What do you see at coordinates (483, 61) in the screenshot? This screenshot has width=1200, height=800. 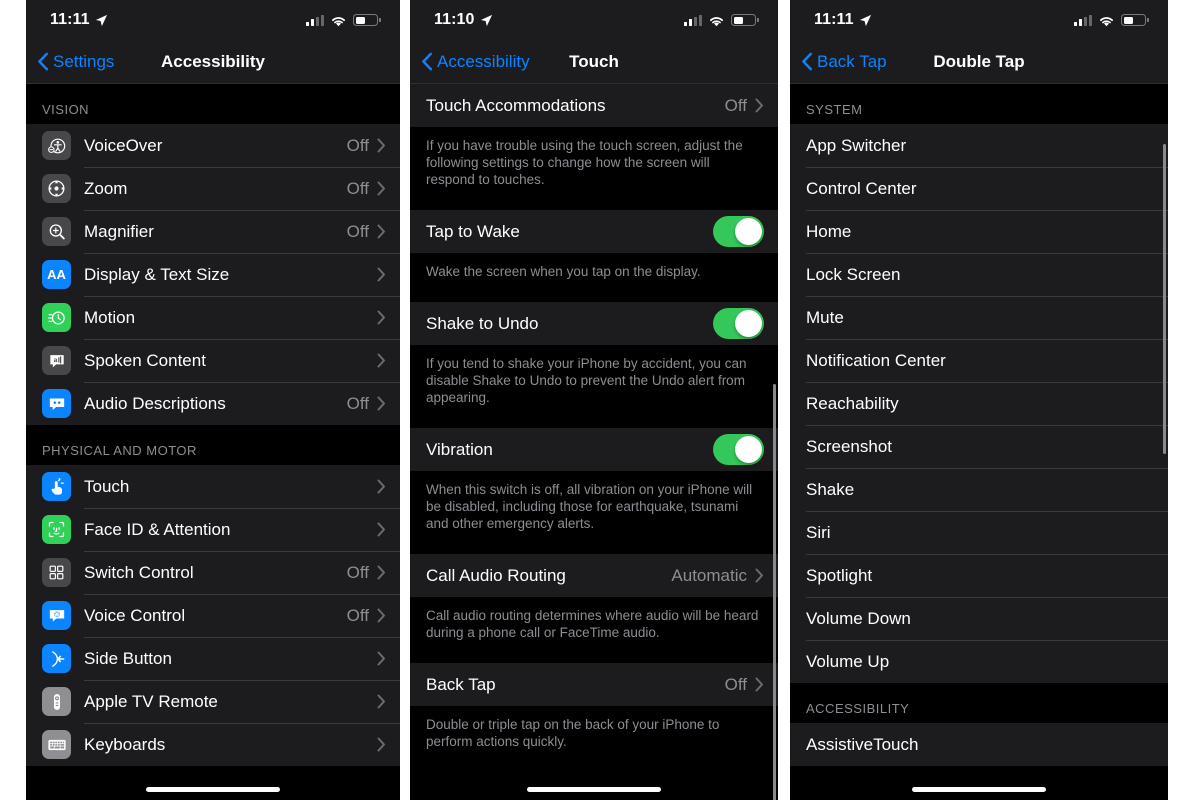 I see `back-button-label: Accessibility` at bounding box center [483, 61].